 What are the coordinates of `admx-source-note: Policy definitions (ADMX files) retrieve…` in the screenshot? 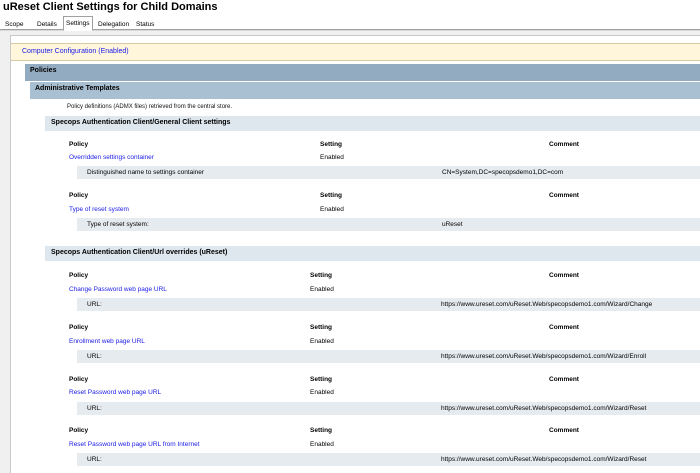 It's located at (150, 107).